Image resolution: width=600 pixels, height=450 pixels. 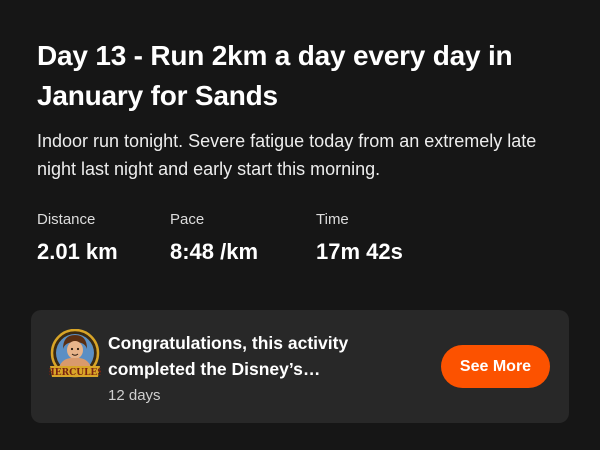 I want to click on stat-pace-value: 8:48 /km, so click(x=214, y=251).